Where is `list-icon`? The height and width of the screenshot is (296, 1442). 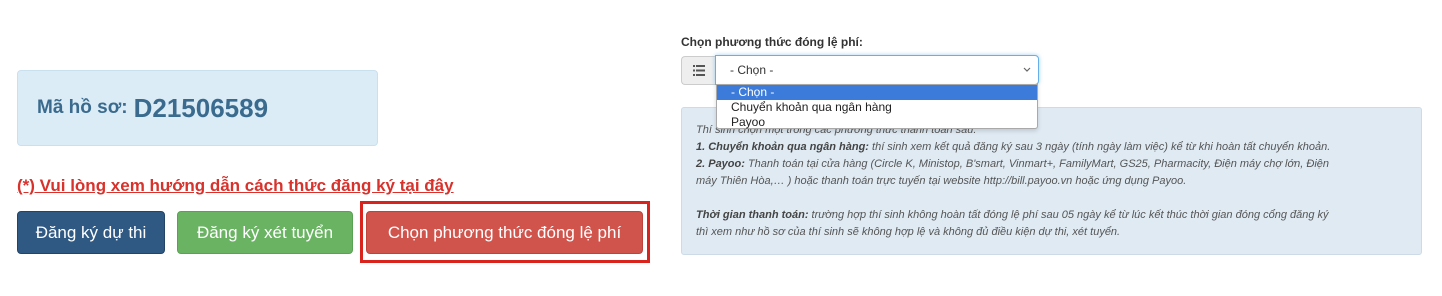 list-icon is located at coordinates (698, 70).